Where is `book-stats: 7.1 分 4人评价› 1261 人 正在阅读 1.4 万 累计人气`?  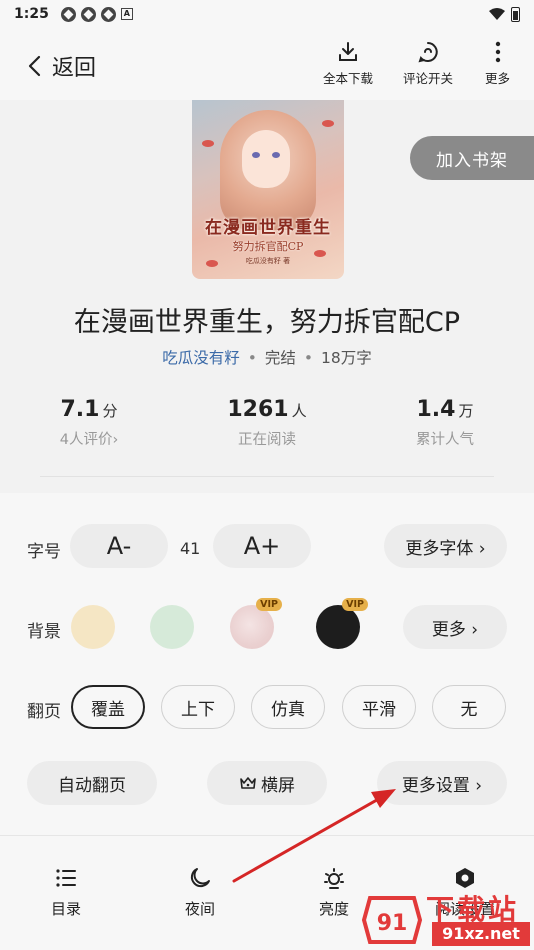
book-stats: 7.1 分 4人评价› 1261 人 正在阅读 1.4 万 累计人气 is located at coordinates (267, 423).